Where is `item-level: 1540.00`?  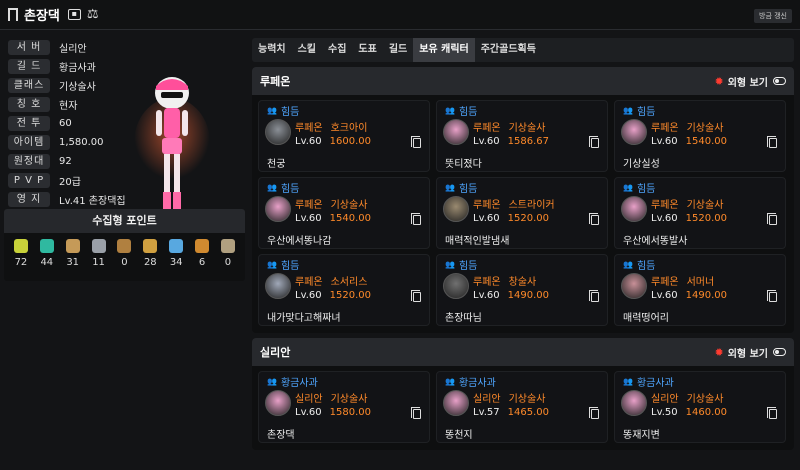 item-level: 1540.00 is located at coordinates (350, 218).